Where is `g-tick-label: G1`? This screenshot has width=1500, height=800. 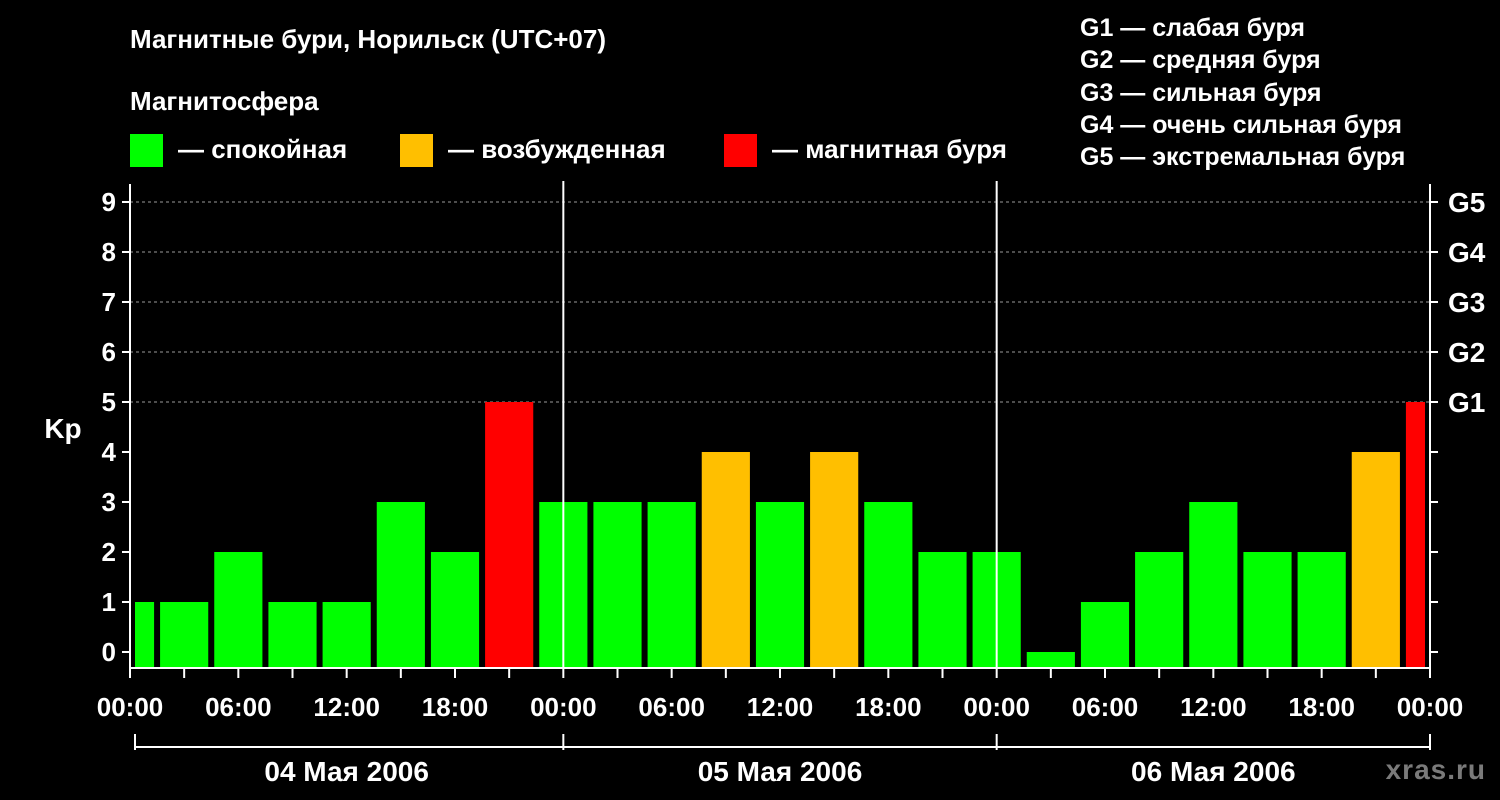
g-tick-label: G1 is located at coordinates (1466, 402).